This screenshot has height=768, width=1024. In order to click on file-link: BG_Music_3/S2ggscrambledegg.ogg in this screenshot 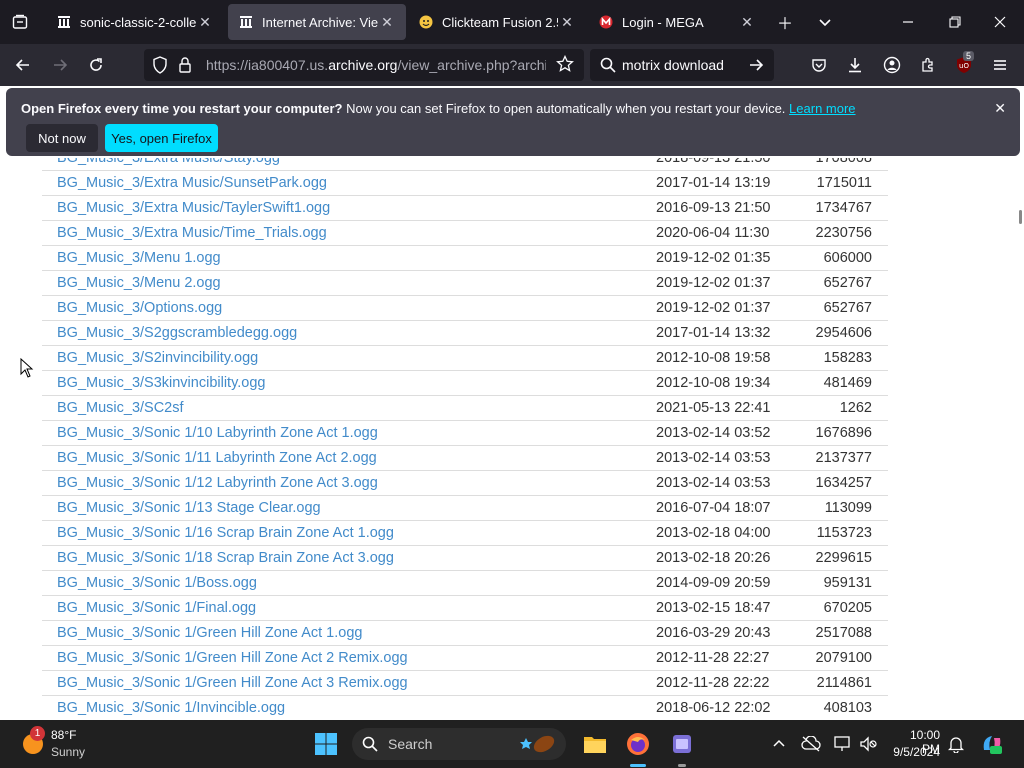, I will do `click(177, 333)`.